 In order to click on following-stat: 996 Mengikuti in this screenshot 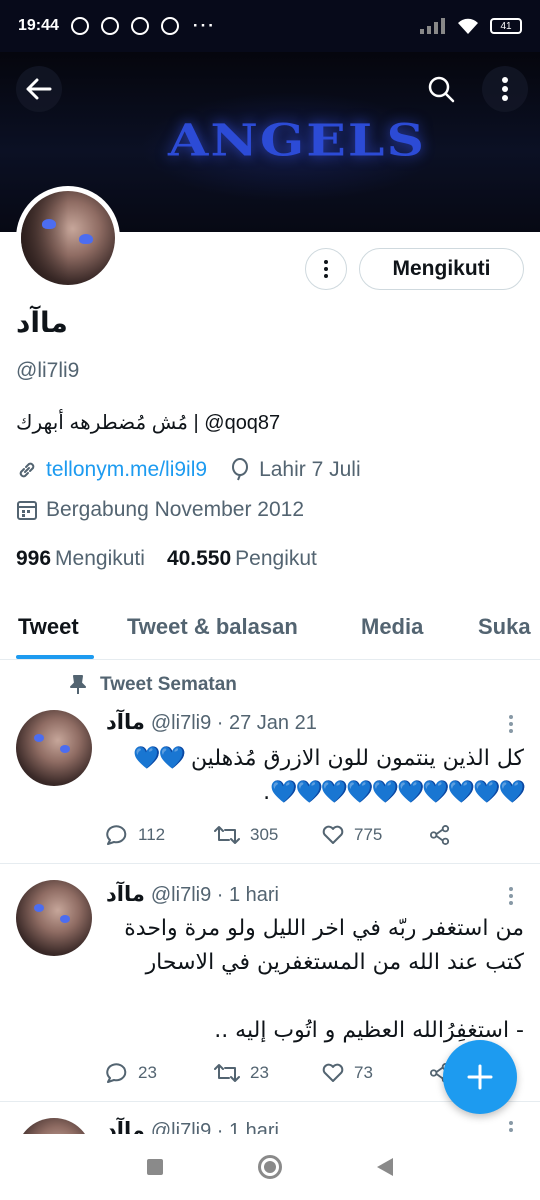, I will do `click(80, 559)`.